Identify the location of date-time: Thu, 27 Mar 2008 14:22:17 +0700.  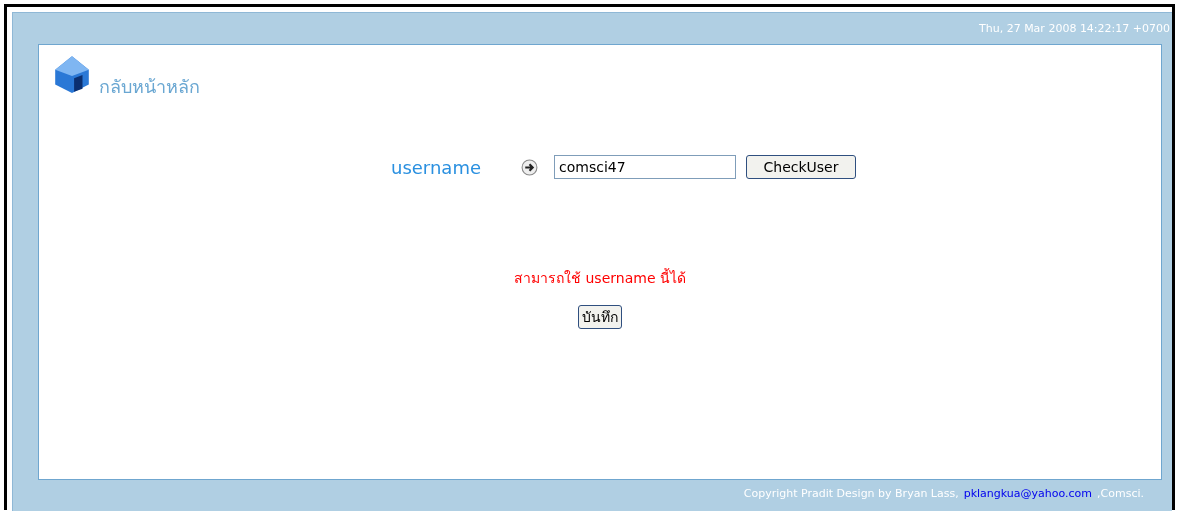
(1074, 28).